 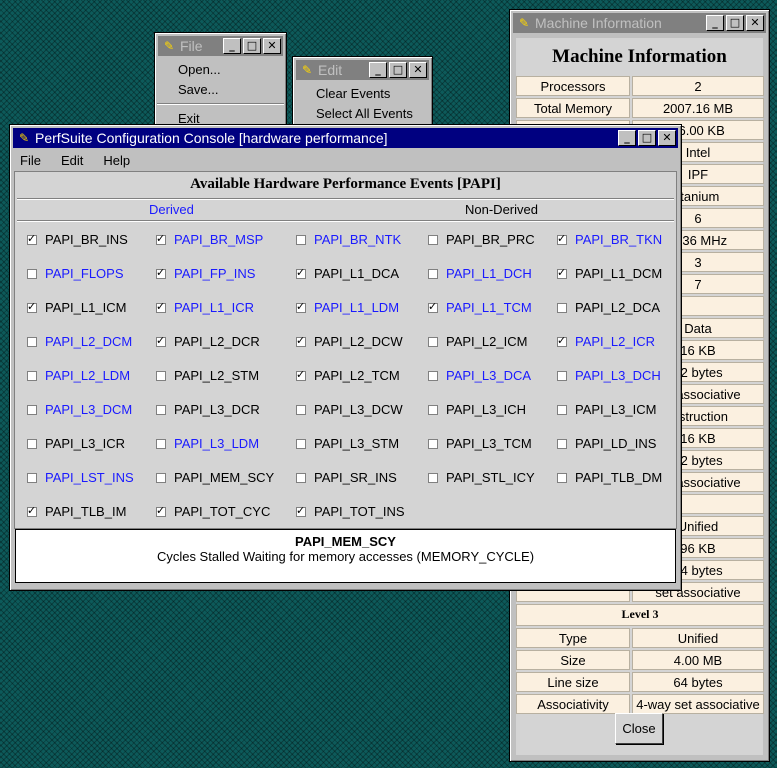 I want to click on event-checkbox-item: PAPI_BR_TKN, so click(x=609, y=239).